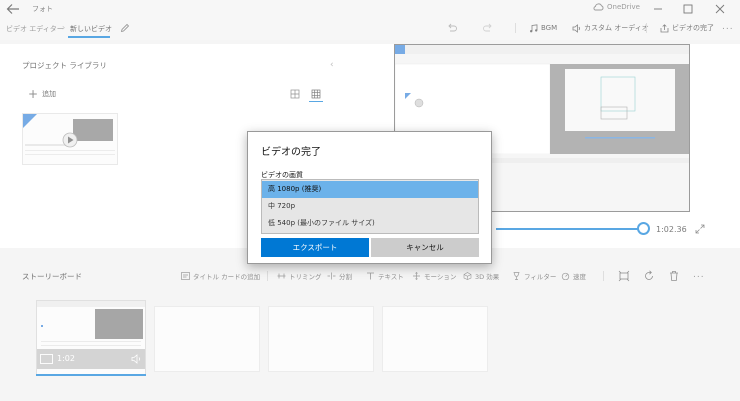  I want to click on quality-option-1080p: 高 1080p (推奨), so click(370, 189).